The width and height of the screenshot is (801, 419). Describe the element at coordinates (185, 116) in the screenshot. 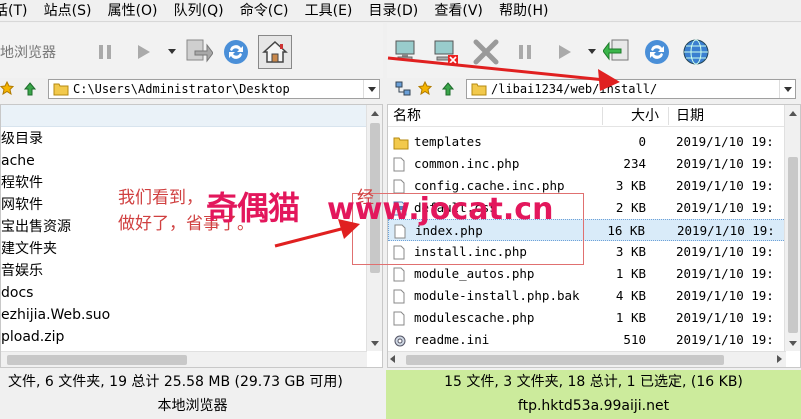

I see `local-list-header` at that location.